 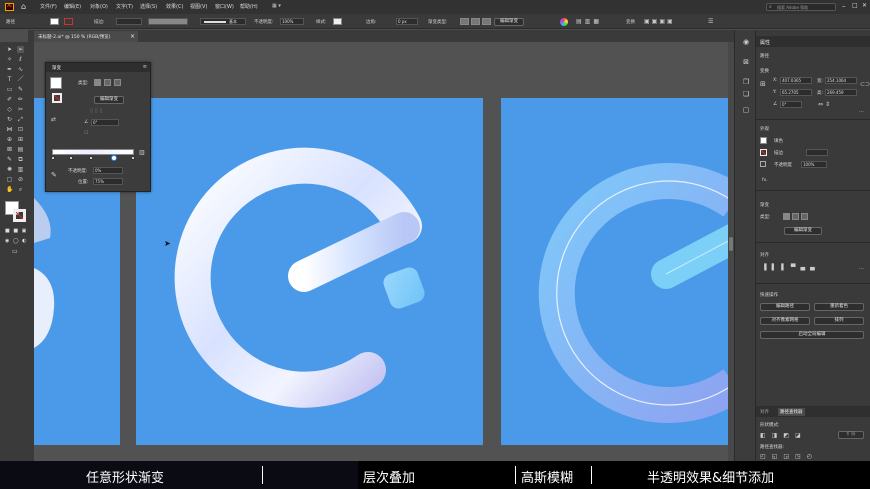 What do you see at coordinates (279, 6) in the screenshot?
I see `workspace-switcher: ▦ ▾` at bounding box center [279, 6].